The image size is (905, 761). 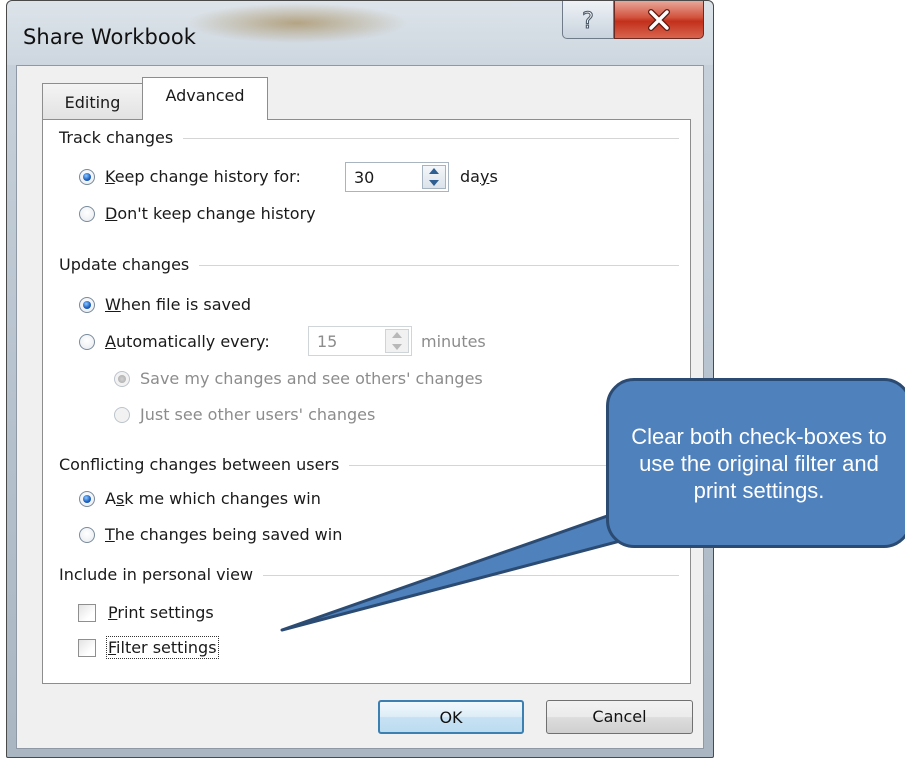 What do you see at coordinates (360, 33) in the screenshot?
I see `title-bar: Share Workbook ?` at bounding box center [360, 33].